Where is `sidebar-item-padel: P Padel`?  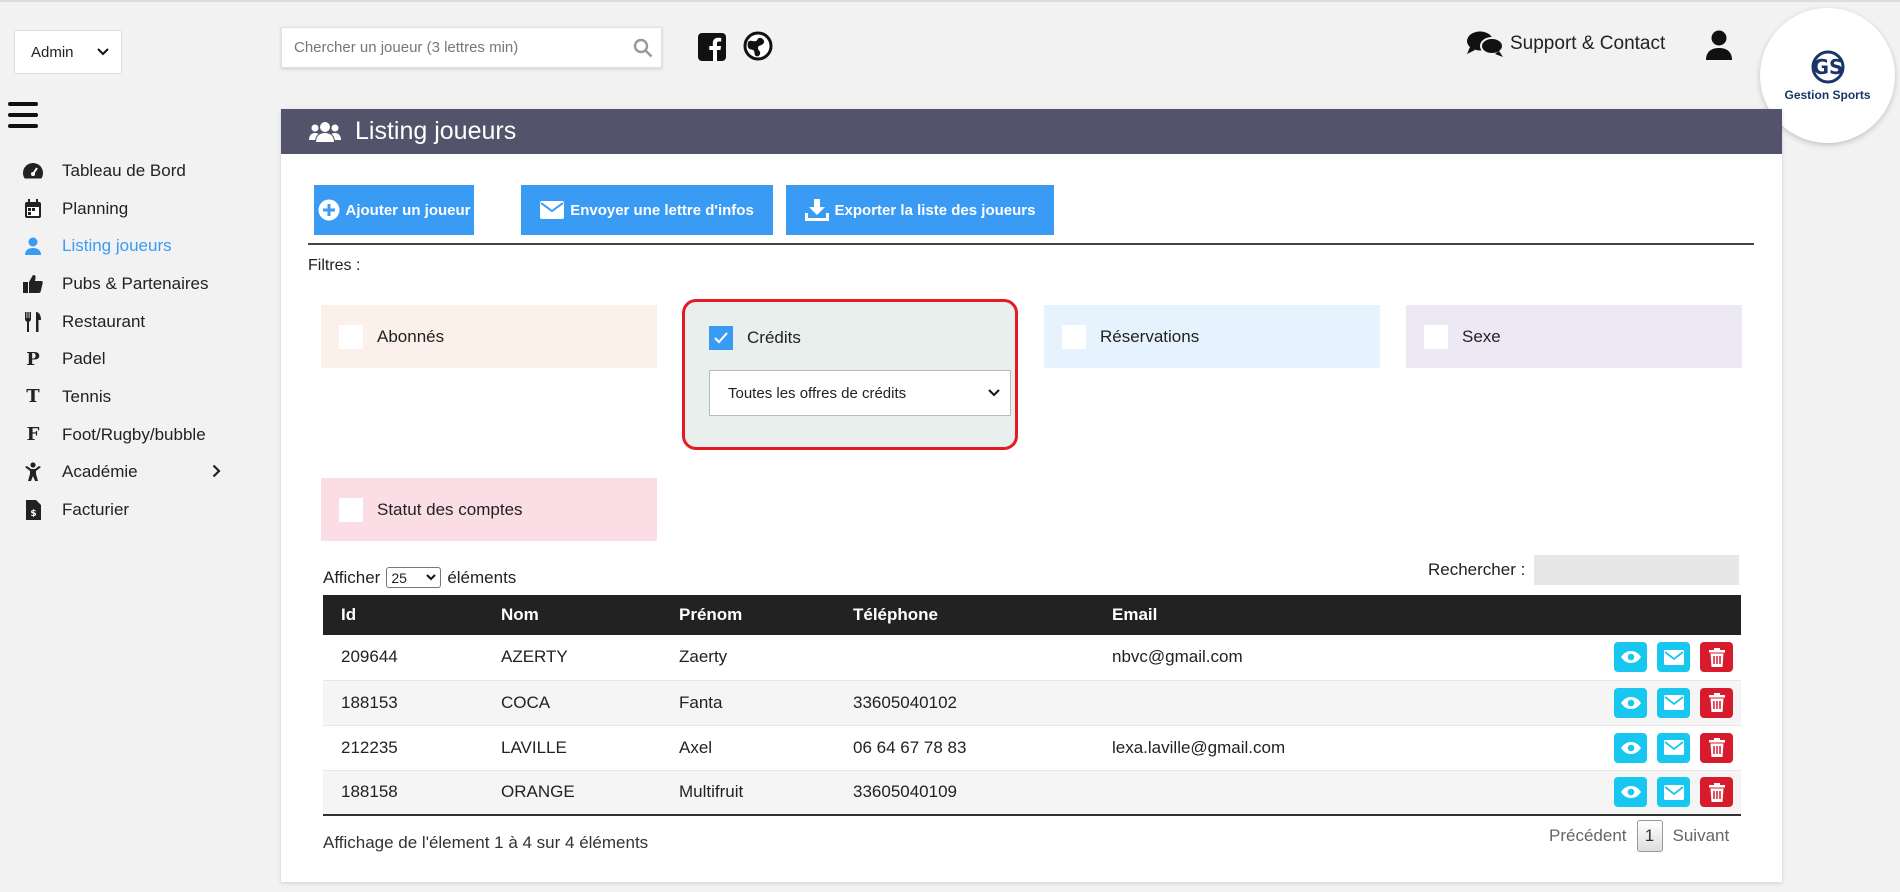
sidebar-item-padel: P Padel is located at coordinates (132, 359).